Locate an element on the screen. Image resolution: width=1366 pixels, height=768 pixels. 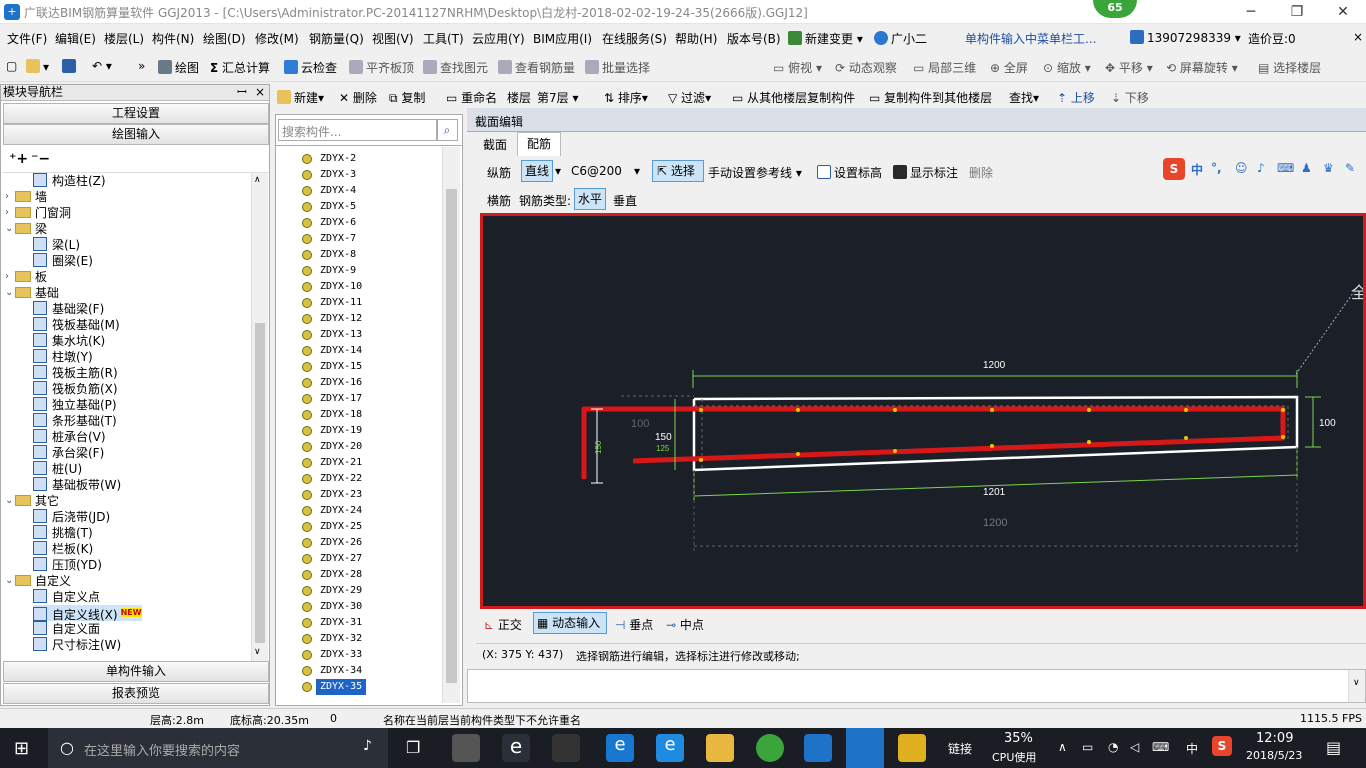
new-file-icon: ▢ is located at coordinates (11, 66).